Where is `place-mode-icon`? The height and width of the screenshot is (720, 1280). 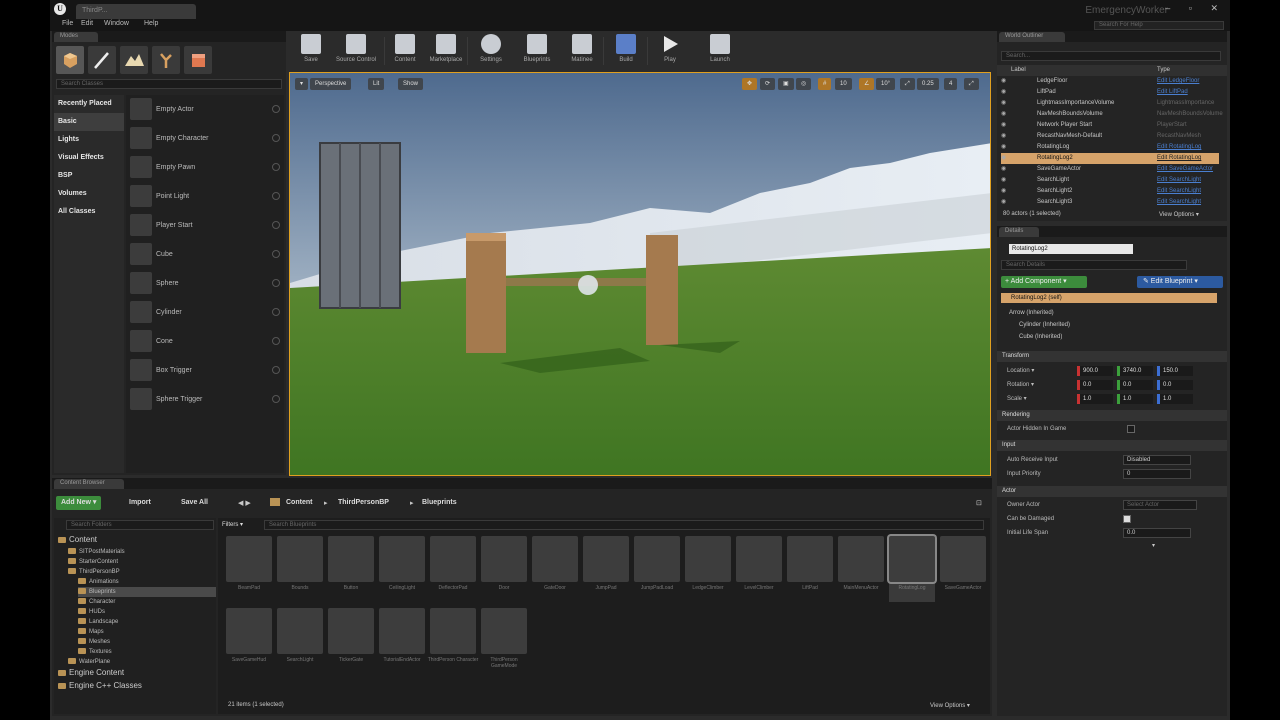
place-mode-icon is located at coordinates (70, 60).